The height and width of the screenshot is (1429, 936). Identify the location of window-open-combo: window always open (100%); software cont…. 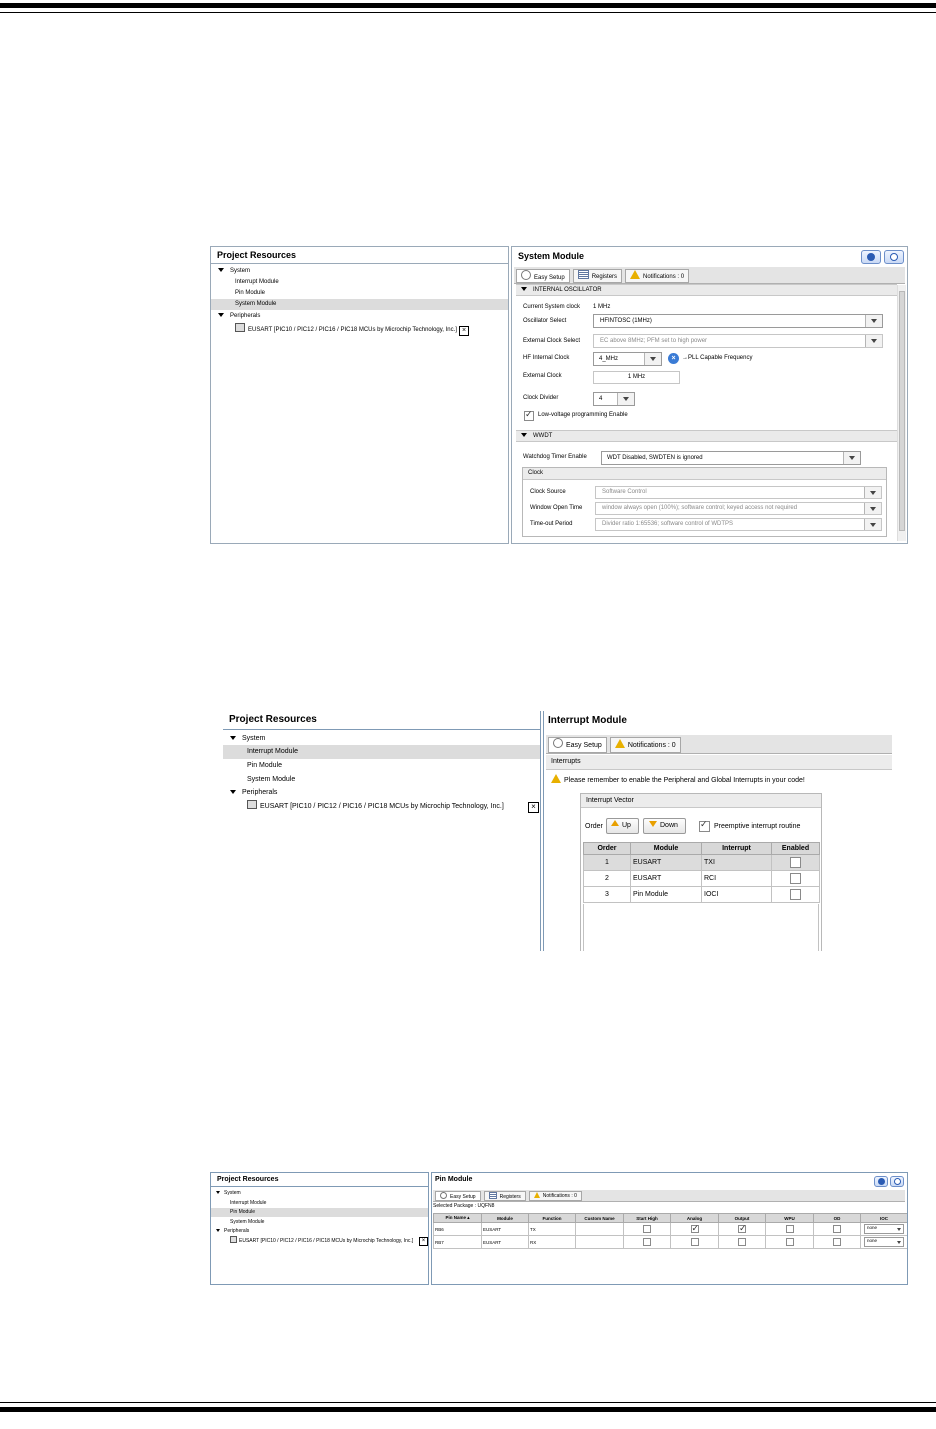
(738, 508).